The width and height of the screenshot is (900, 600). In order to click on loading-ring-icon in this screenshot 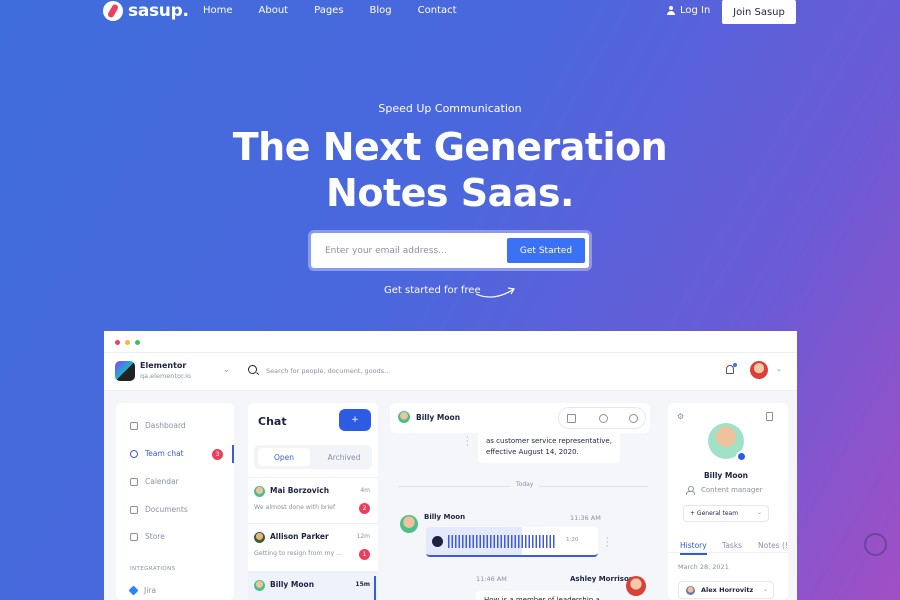, I will do `click(875, 544)`.